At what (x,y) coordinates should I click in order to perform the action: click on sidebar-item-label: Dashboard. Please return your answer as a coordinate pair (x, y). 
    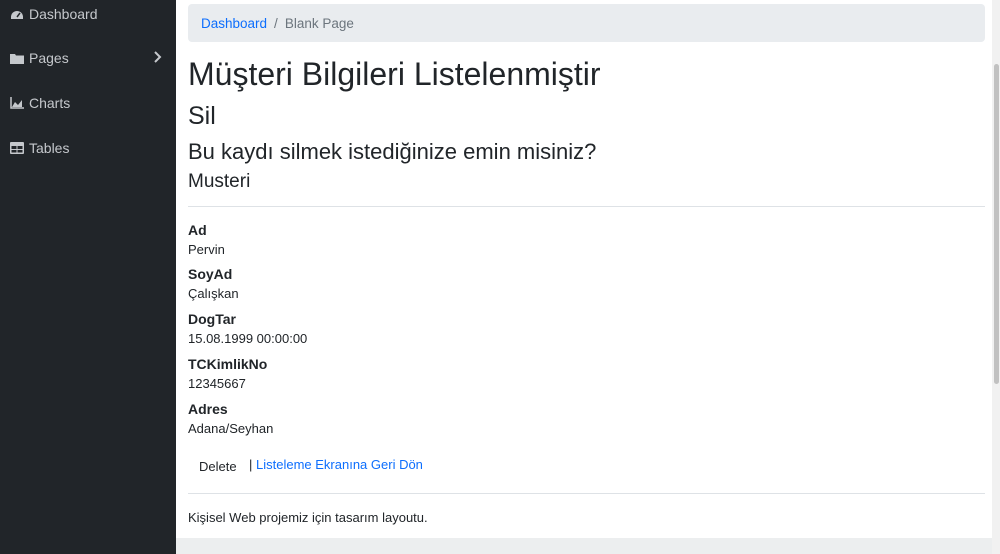
    Looking at the image, I should click on (63, 14).